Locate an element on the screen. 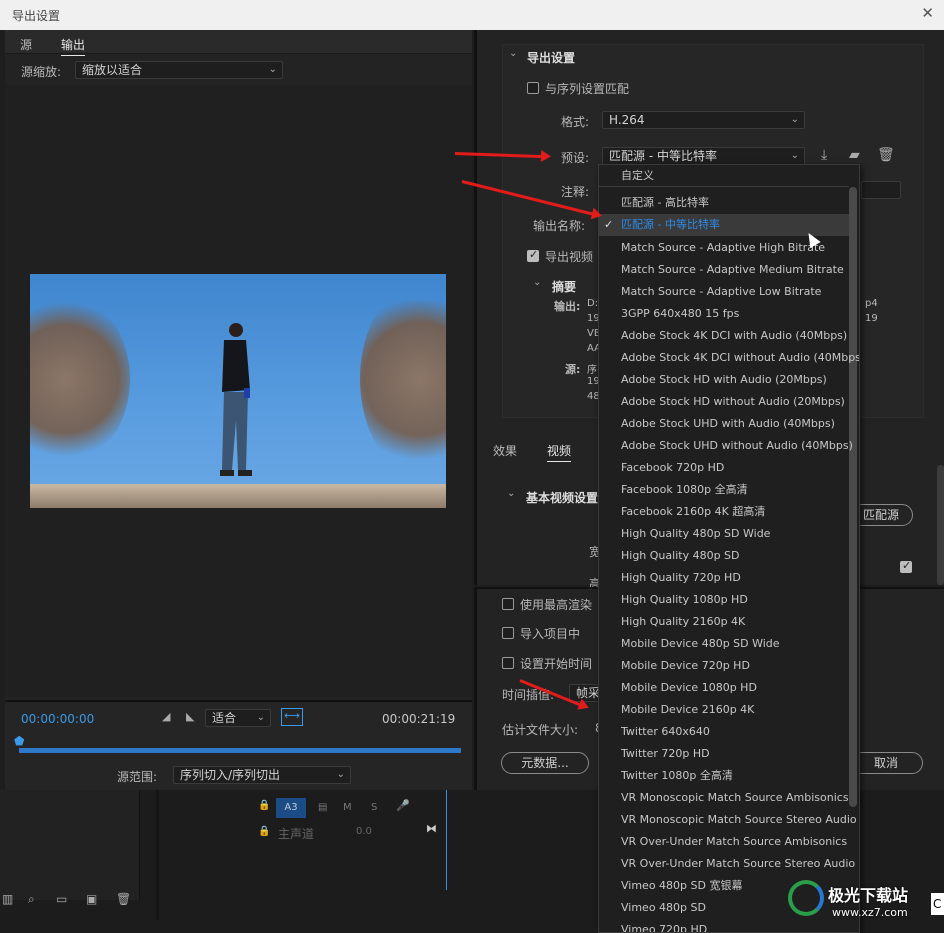  delete-preset-icon: 🗑 is located at coordinates (886, 155).